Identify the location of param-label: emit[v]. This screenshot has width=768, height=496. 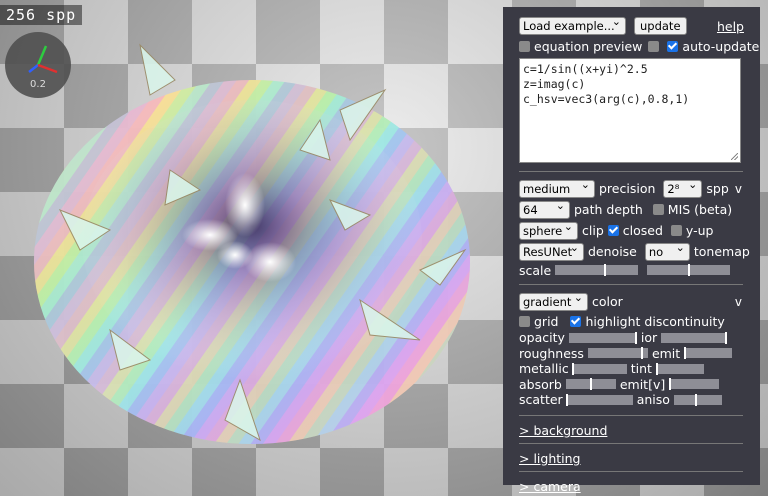
(642, 384).